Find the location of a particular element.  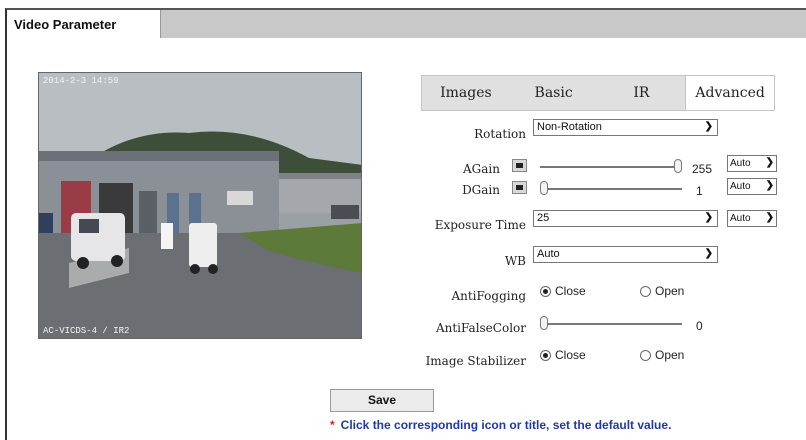

dgain-value: 1 is located at coordinates (699, 191).